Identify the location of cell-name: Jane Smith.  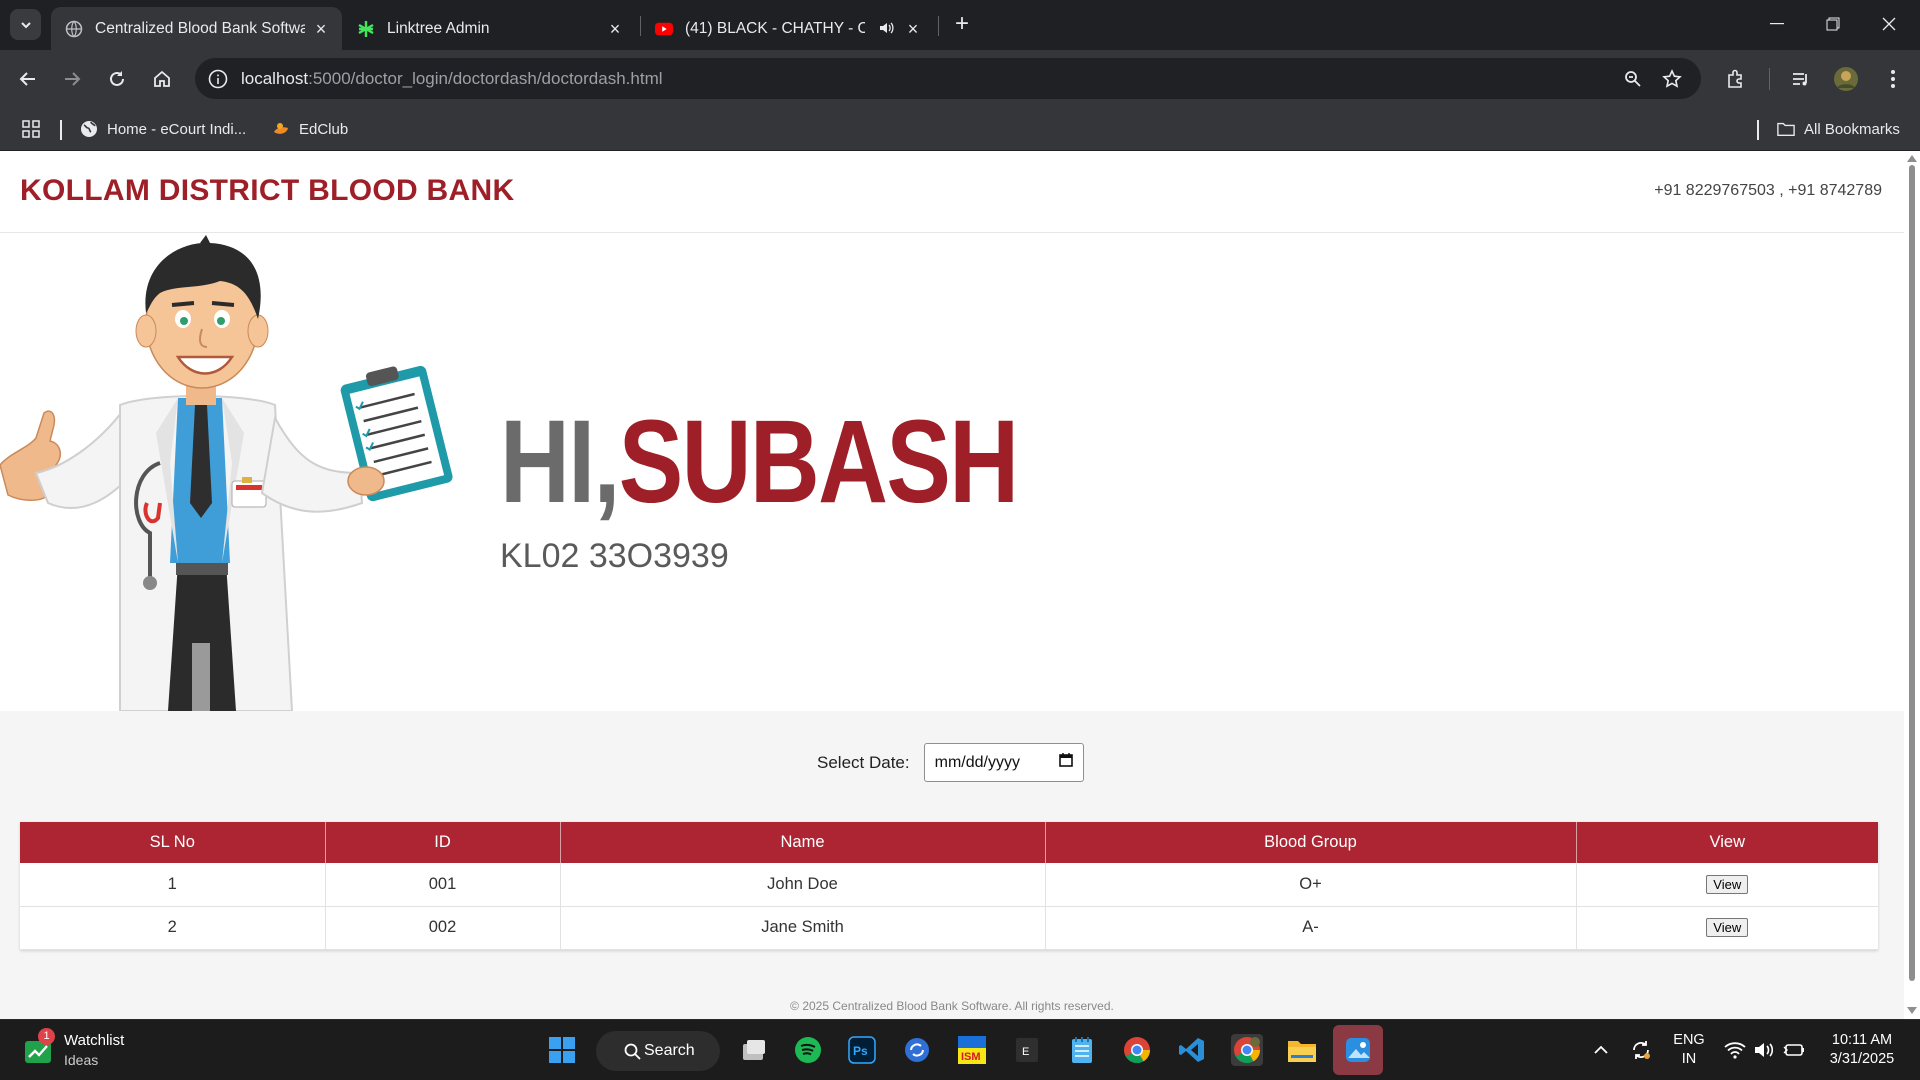
(803, 928).